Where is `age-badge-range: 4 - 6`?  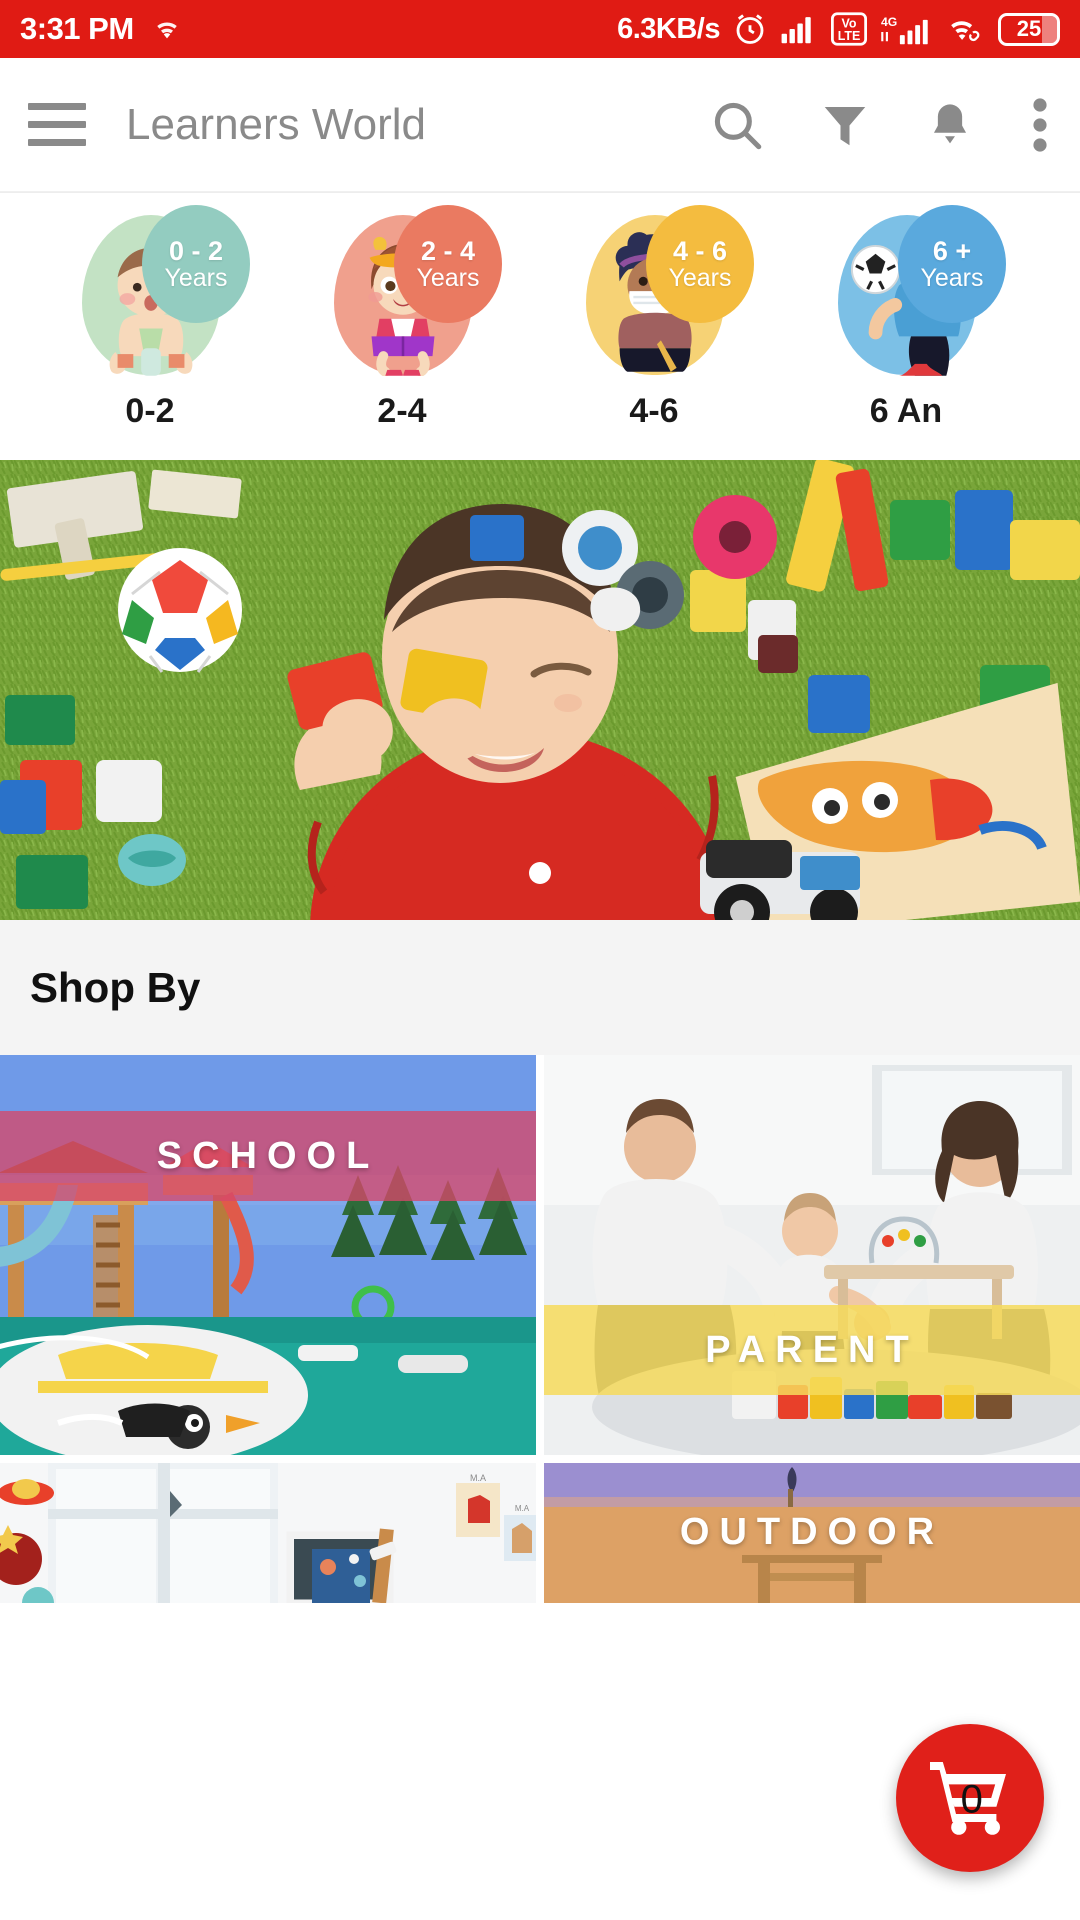
age-badge-range: 4 - 6 is located at coordinates (700, 250).